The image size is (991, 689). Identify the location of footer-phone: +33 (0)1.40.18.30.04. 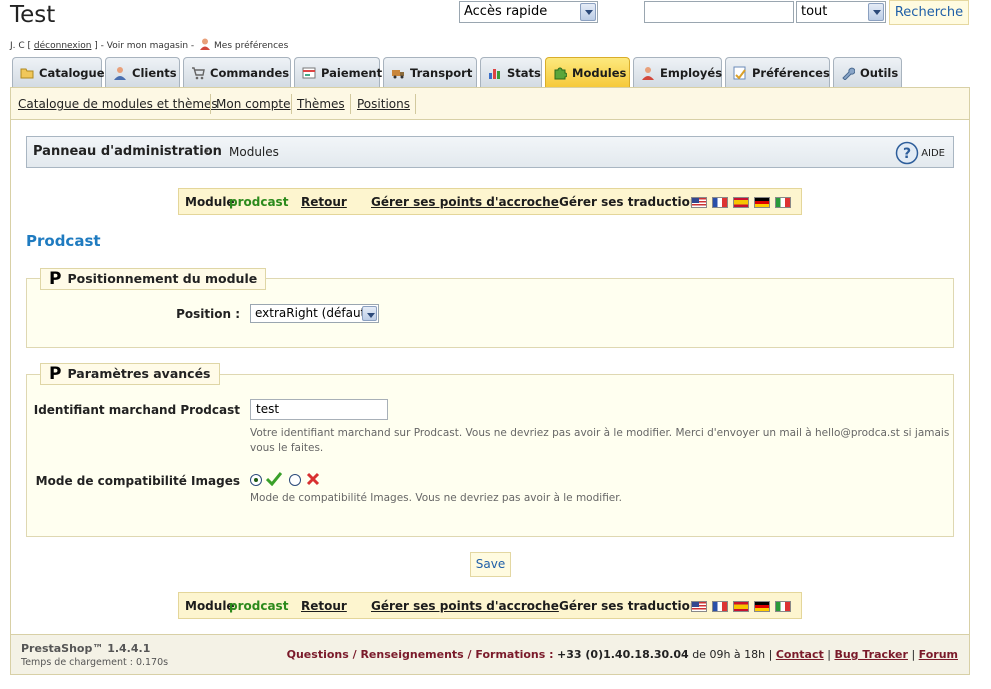
(623, 654).